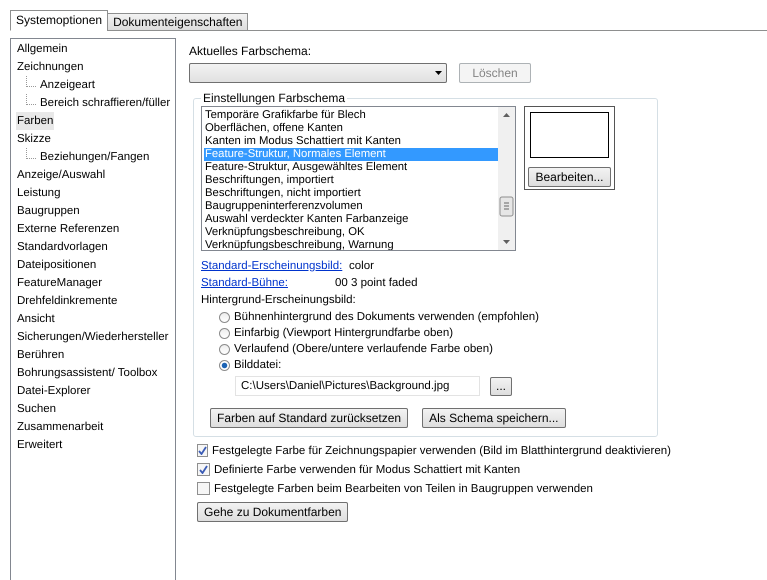 Image resolution: width=767 pixels, height=580 pixels. Describe the element at coordinates (268, 282) in the screenshot. I see `scene-link: Standard-Bühne:` at that location.